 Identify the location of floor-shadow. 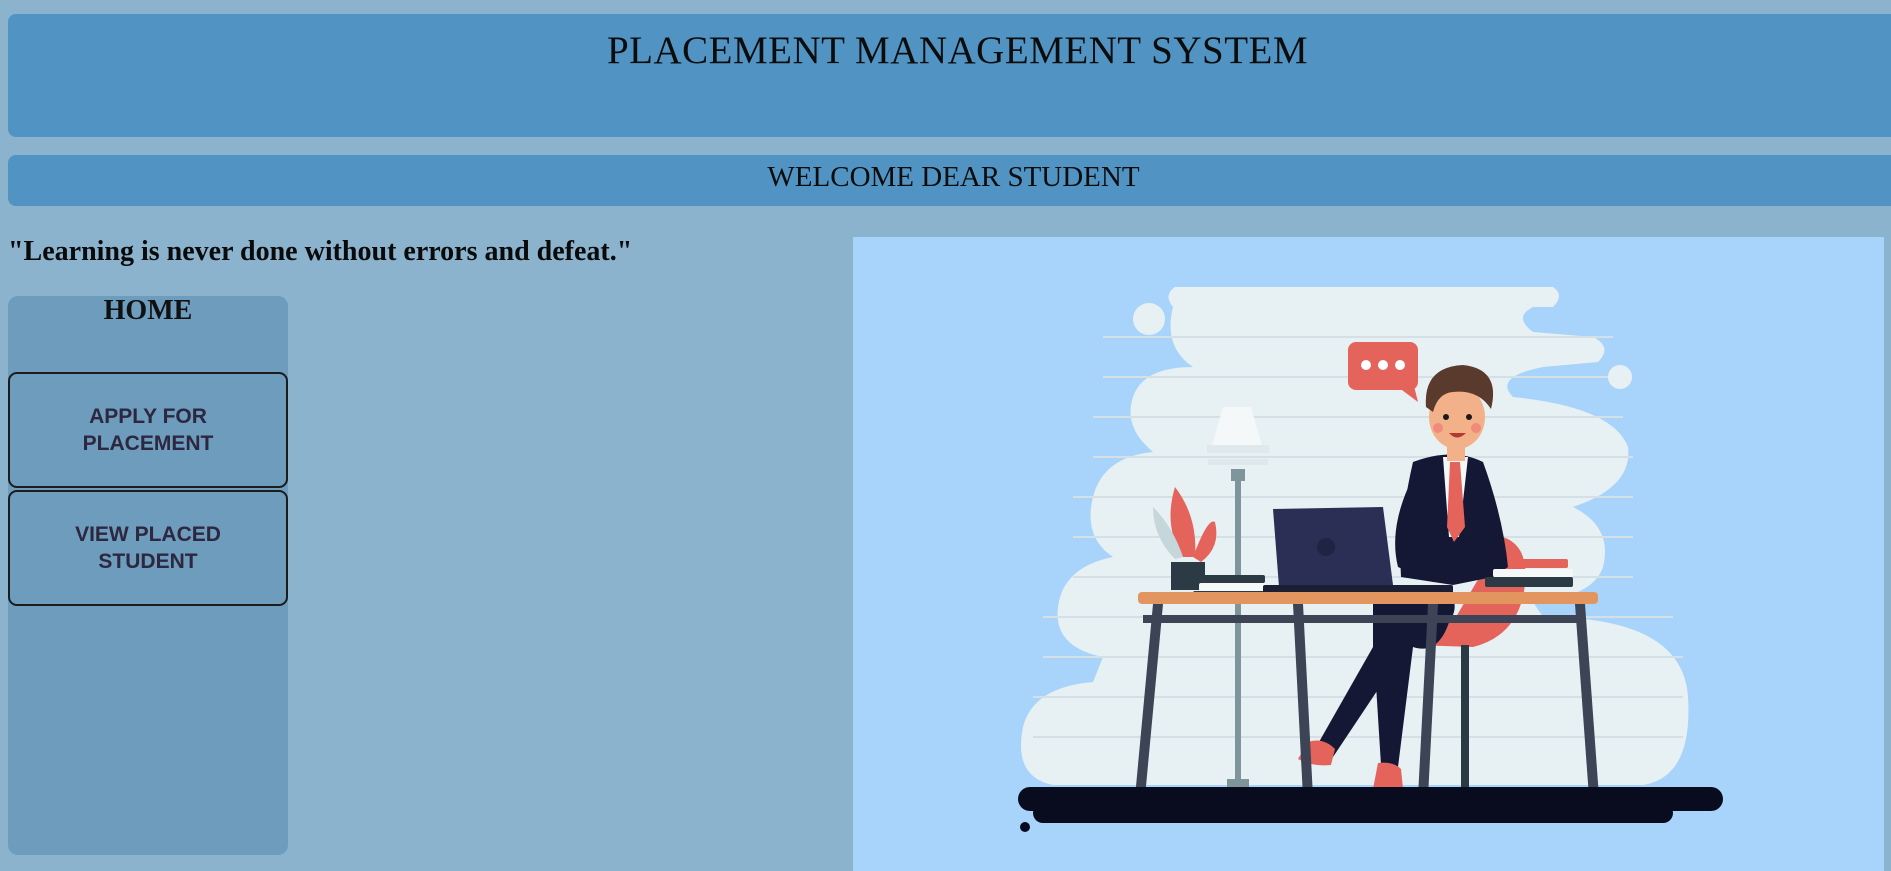
(1370, 809).